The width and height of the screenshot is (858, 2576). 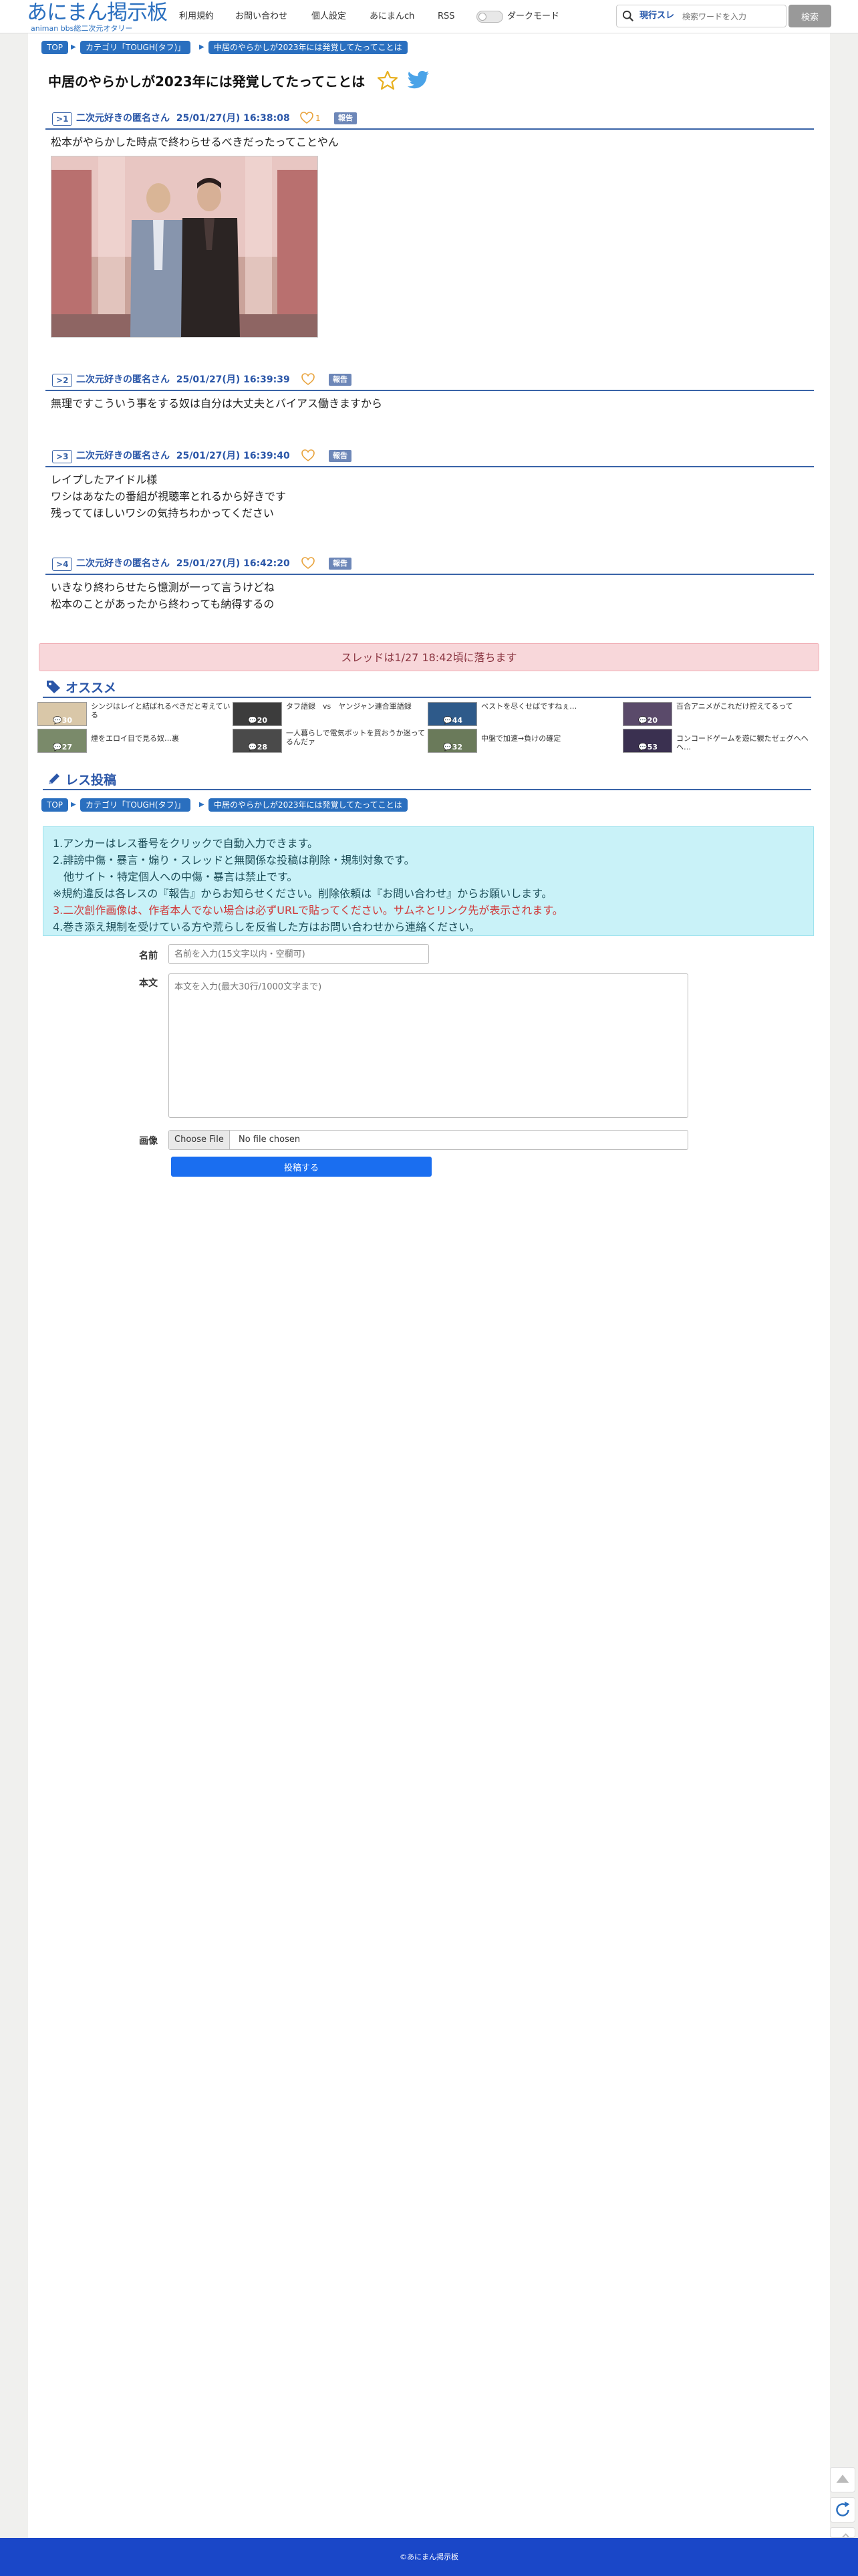 What do you see at coordinates (186, 843) in the screenshot?
I see `rule-line: 1.アンカーはレス番号をクリックで自動入力できます。` at bounding box center [186, 843].